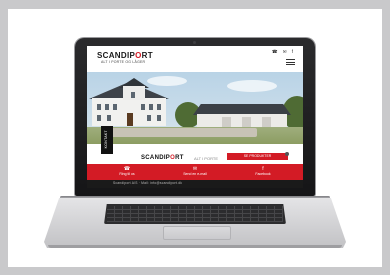  I want to click on brand-logo: SCANDIPORT, so click(162, 158).